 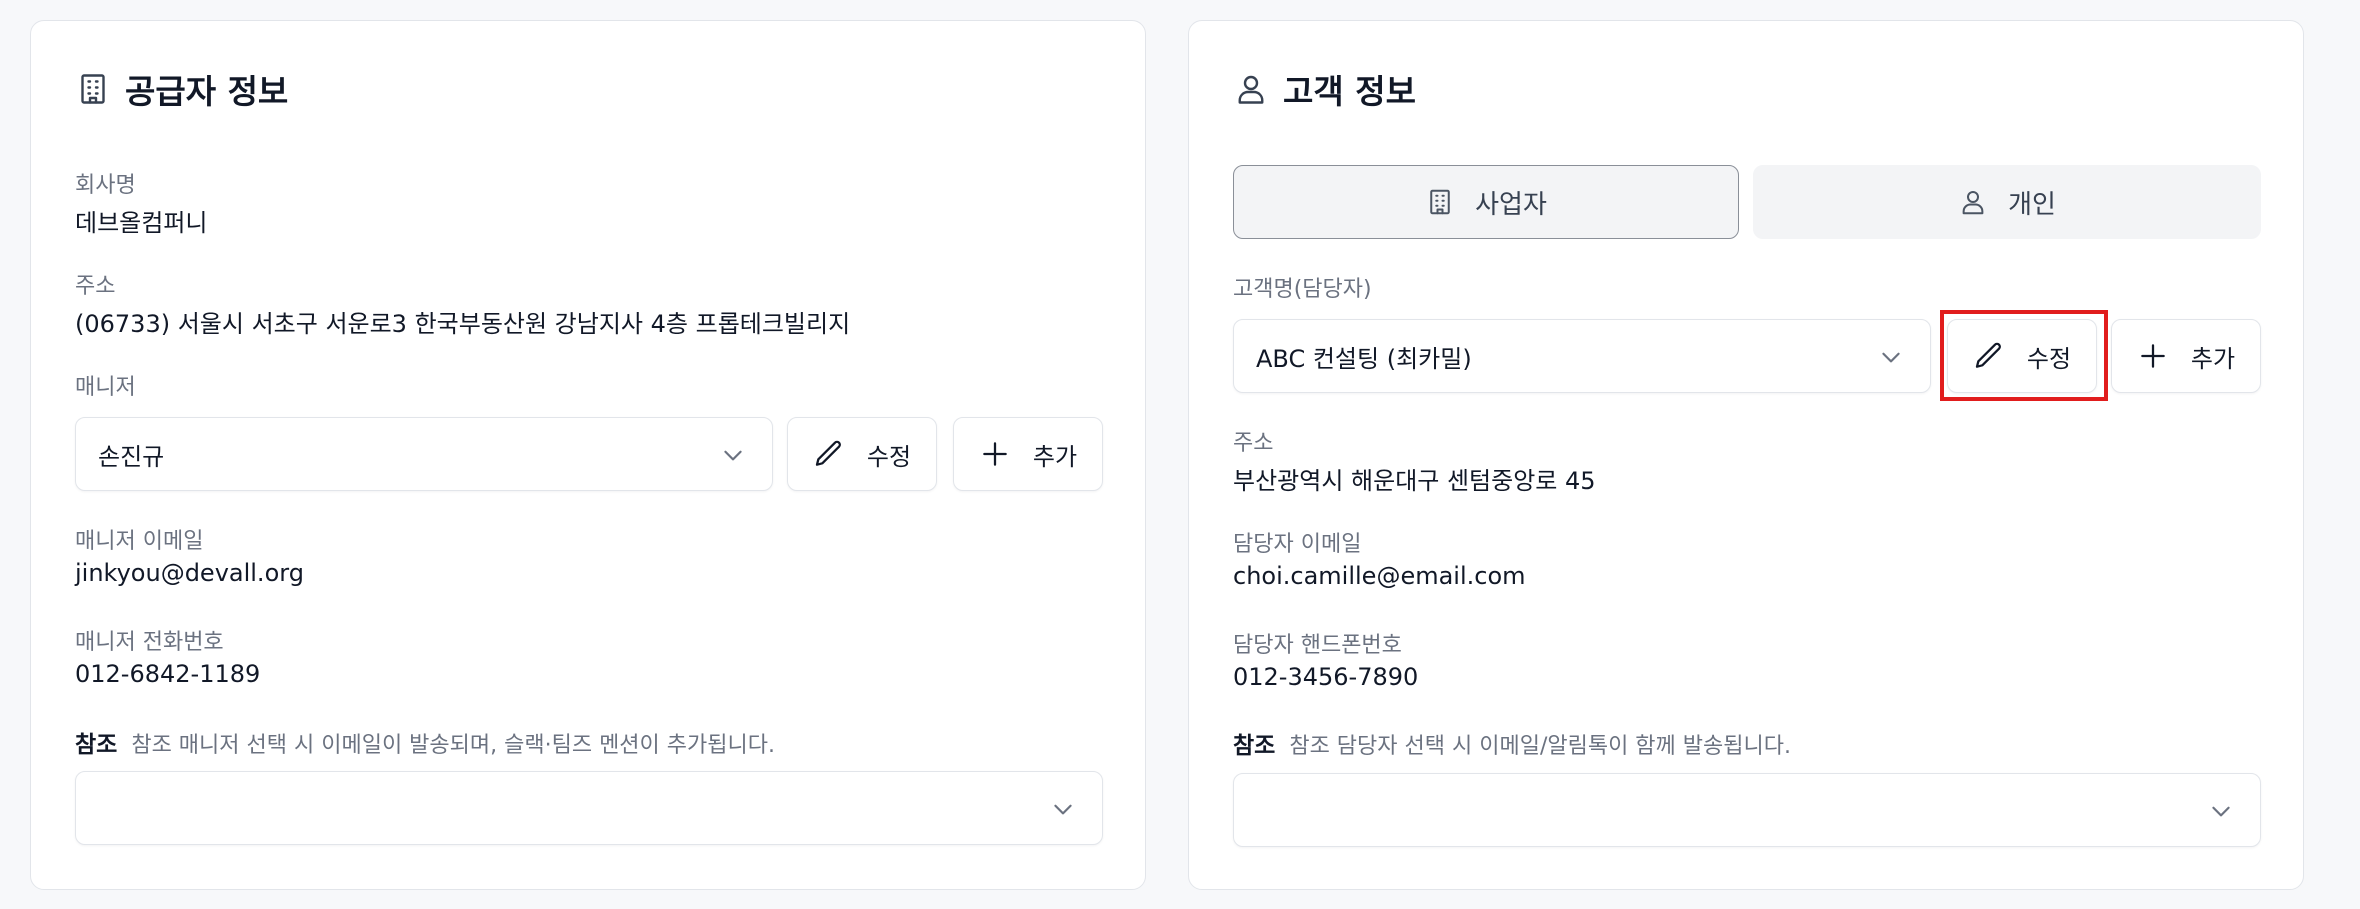 I want to click on customer-address-value: 부산광역시 해운대구 센텀중앙로 45, so click(x=1414, y=481).